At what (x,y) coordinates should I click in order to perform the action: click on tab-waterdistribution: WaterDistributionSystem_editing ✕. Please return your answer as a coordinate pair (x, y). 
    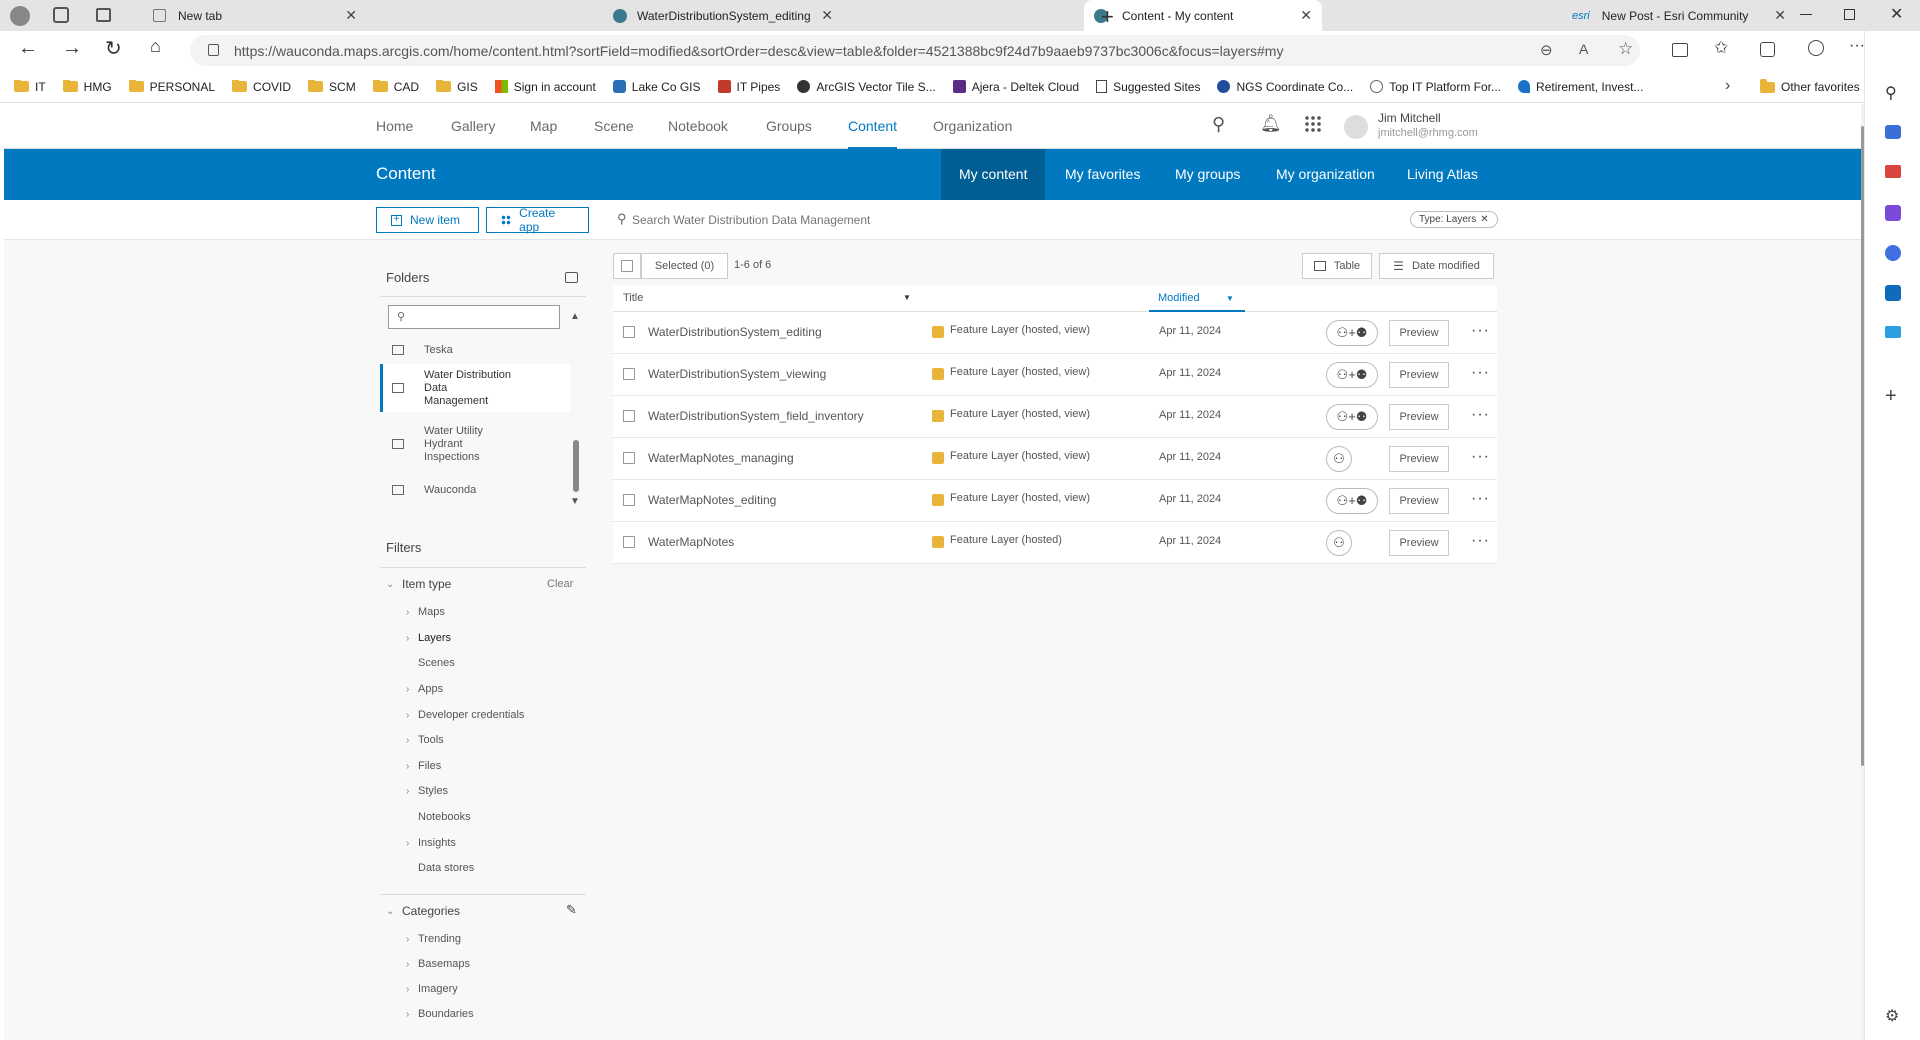
    Looking at the image, I should click on (723, 15).